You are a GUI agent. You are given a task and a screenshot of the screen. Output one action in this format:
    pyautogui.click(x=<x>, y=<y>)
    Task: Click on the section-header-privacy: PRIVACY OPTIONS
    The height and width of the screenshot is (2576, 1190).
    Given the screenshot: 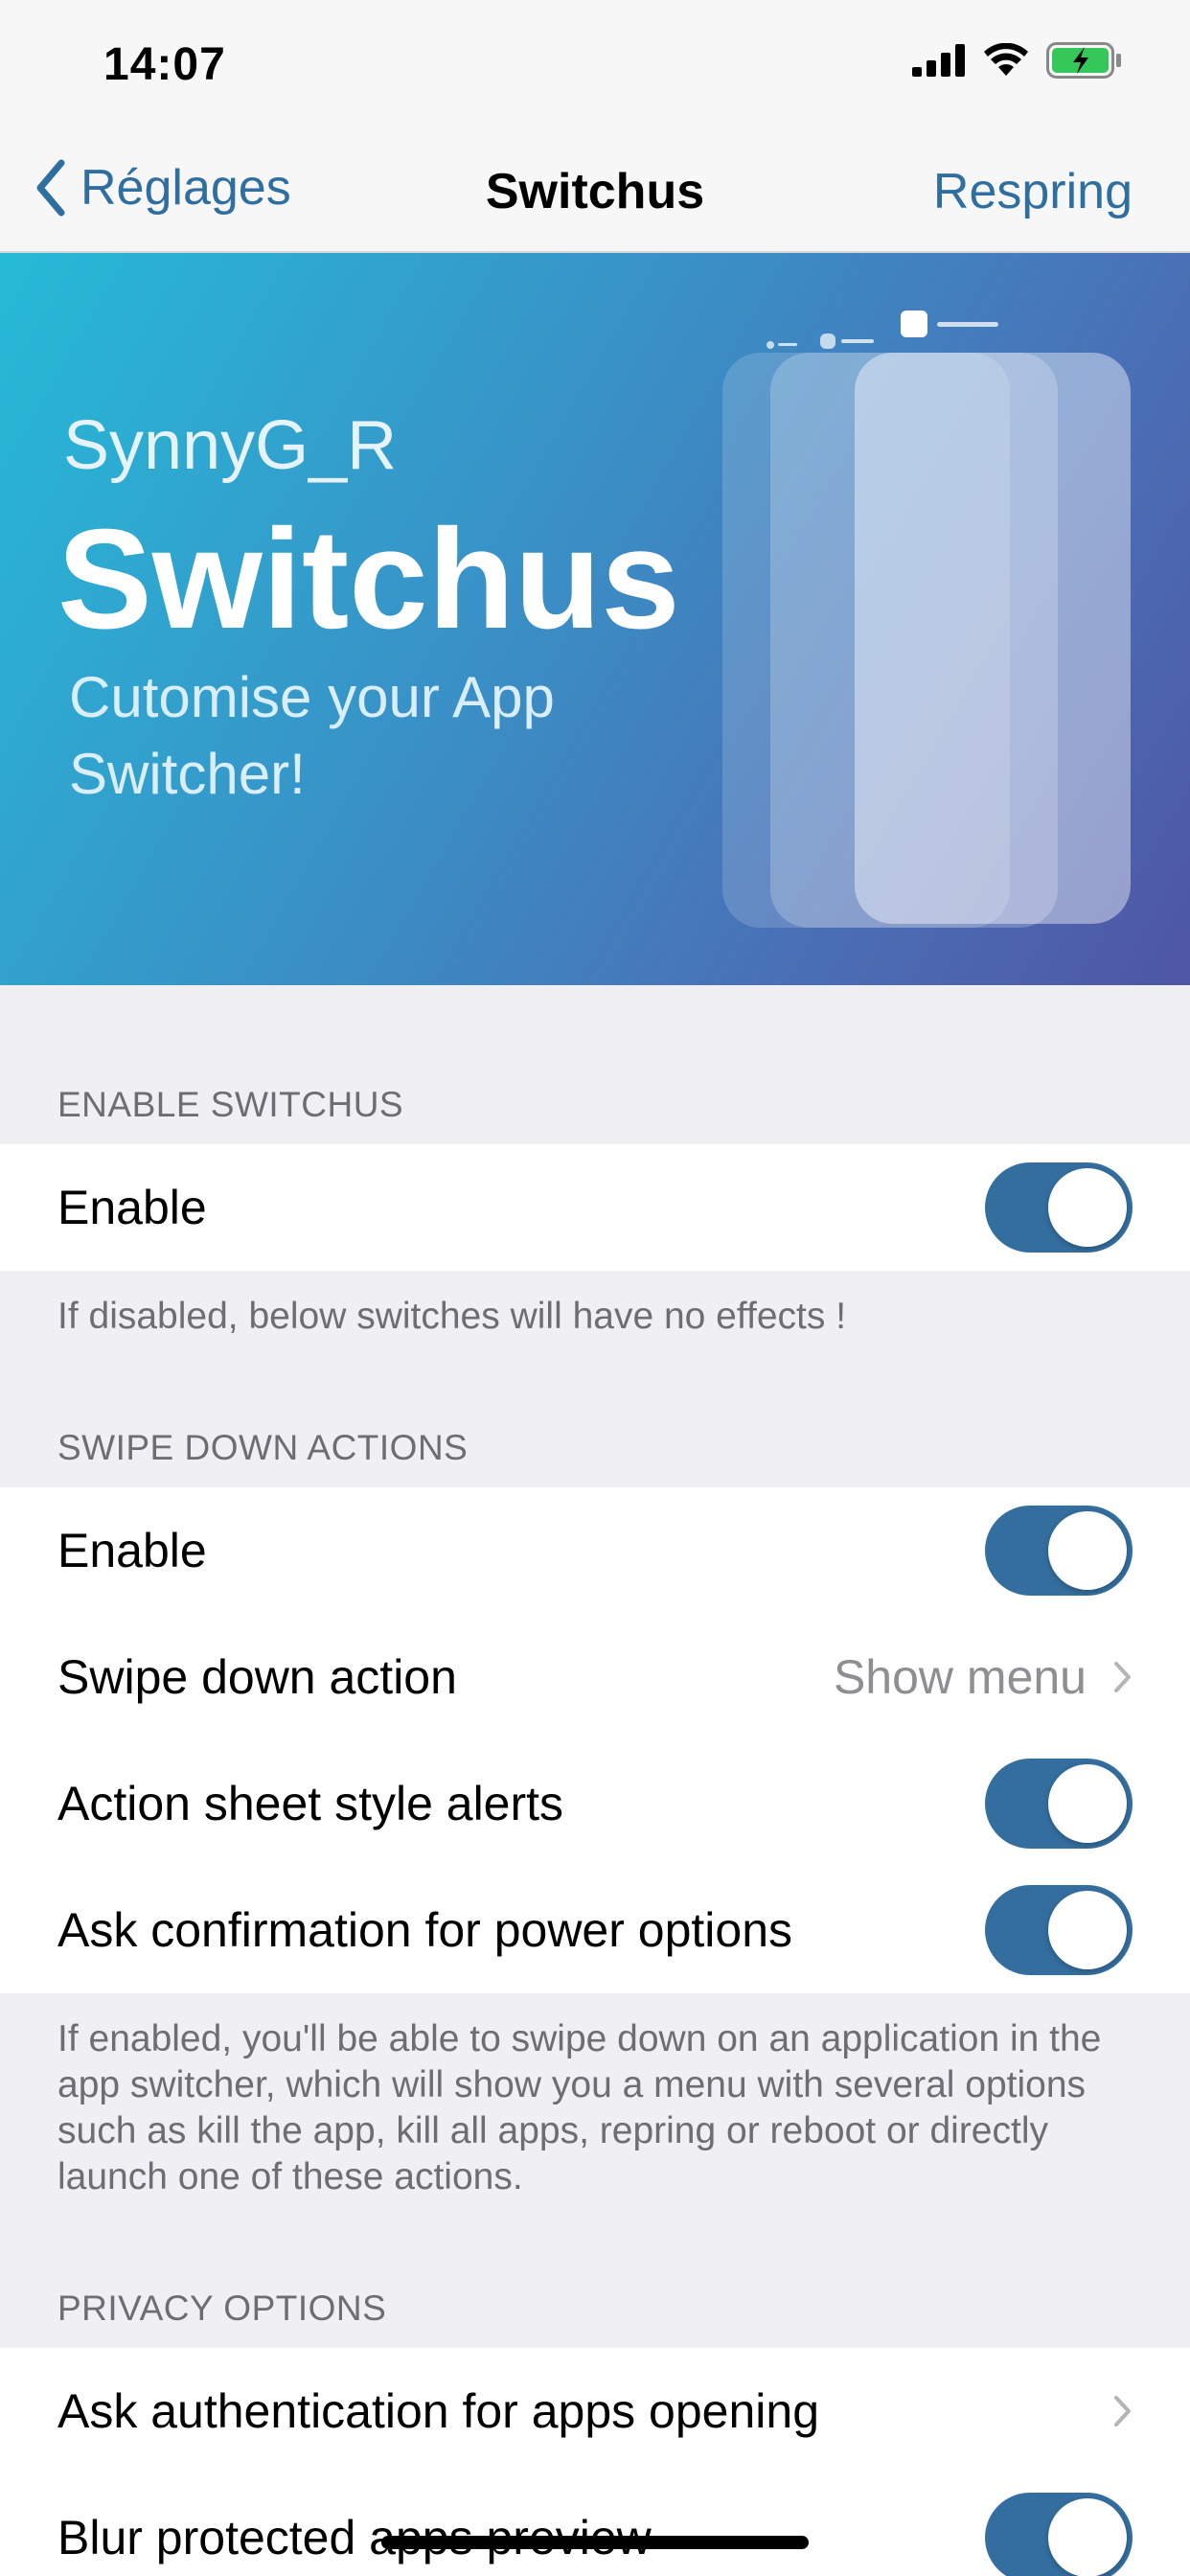 What is the action you would take?
    pyautogui.click(x=222, y=2308)
    